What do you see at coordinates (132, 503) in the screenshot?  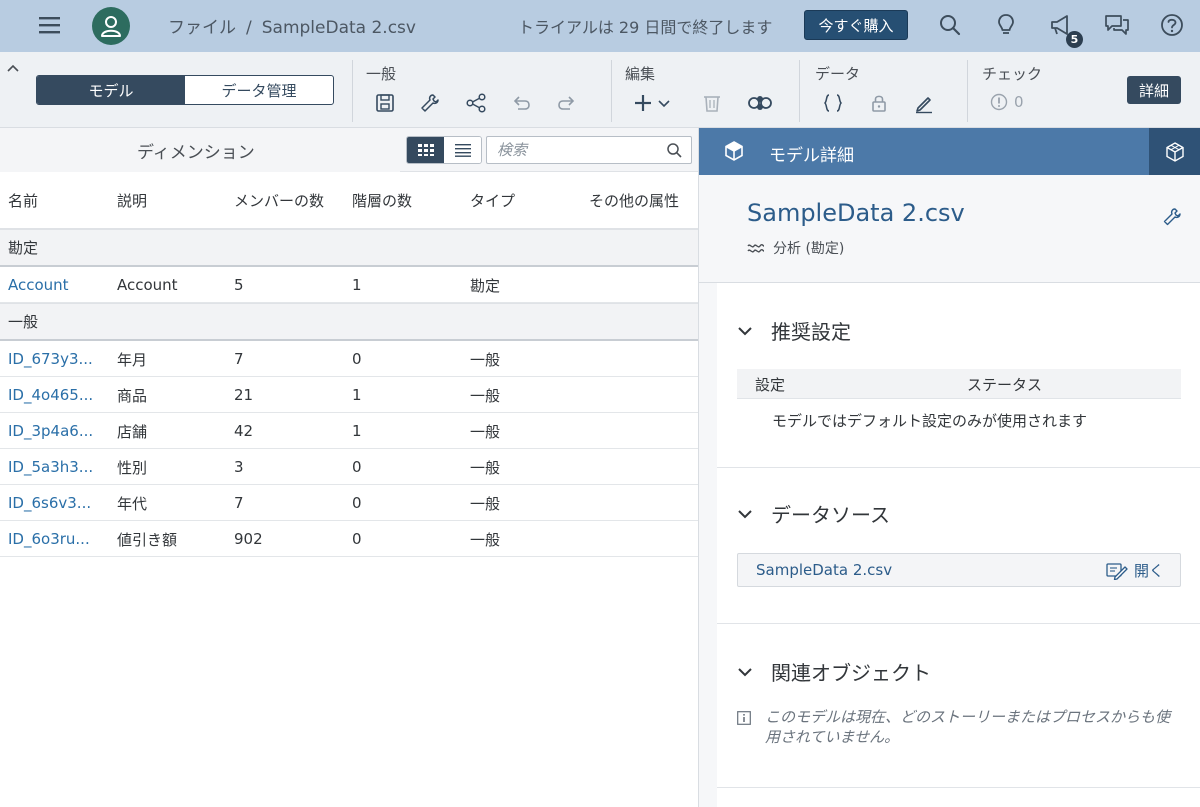 I see `dimension-description: 年代` at bounding box center [132, 503].